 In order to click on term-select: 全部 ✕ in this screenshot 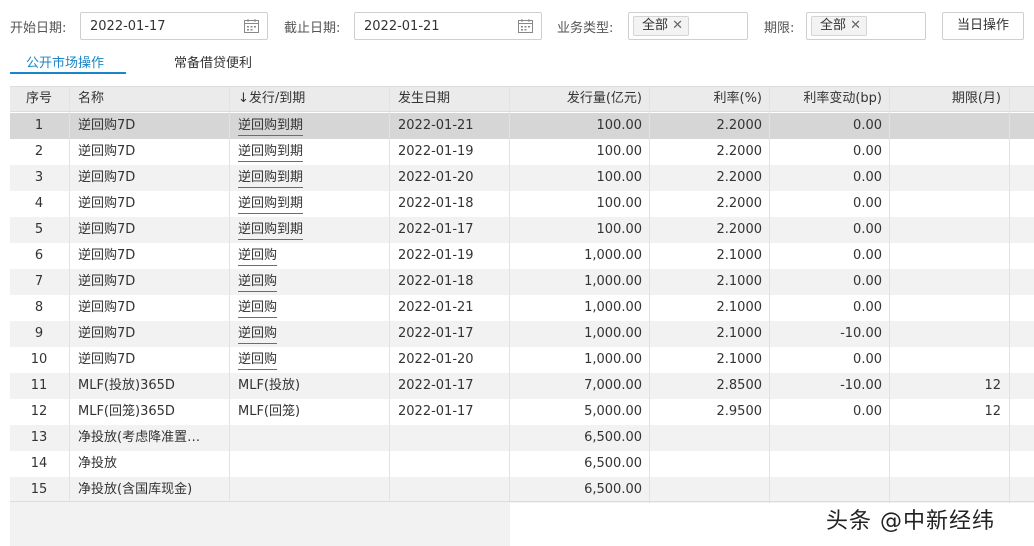, I will do `click(866, 26)`.